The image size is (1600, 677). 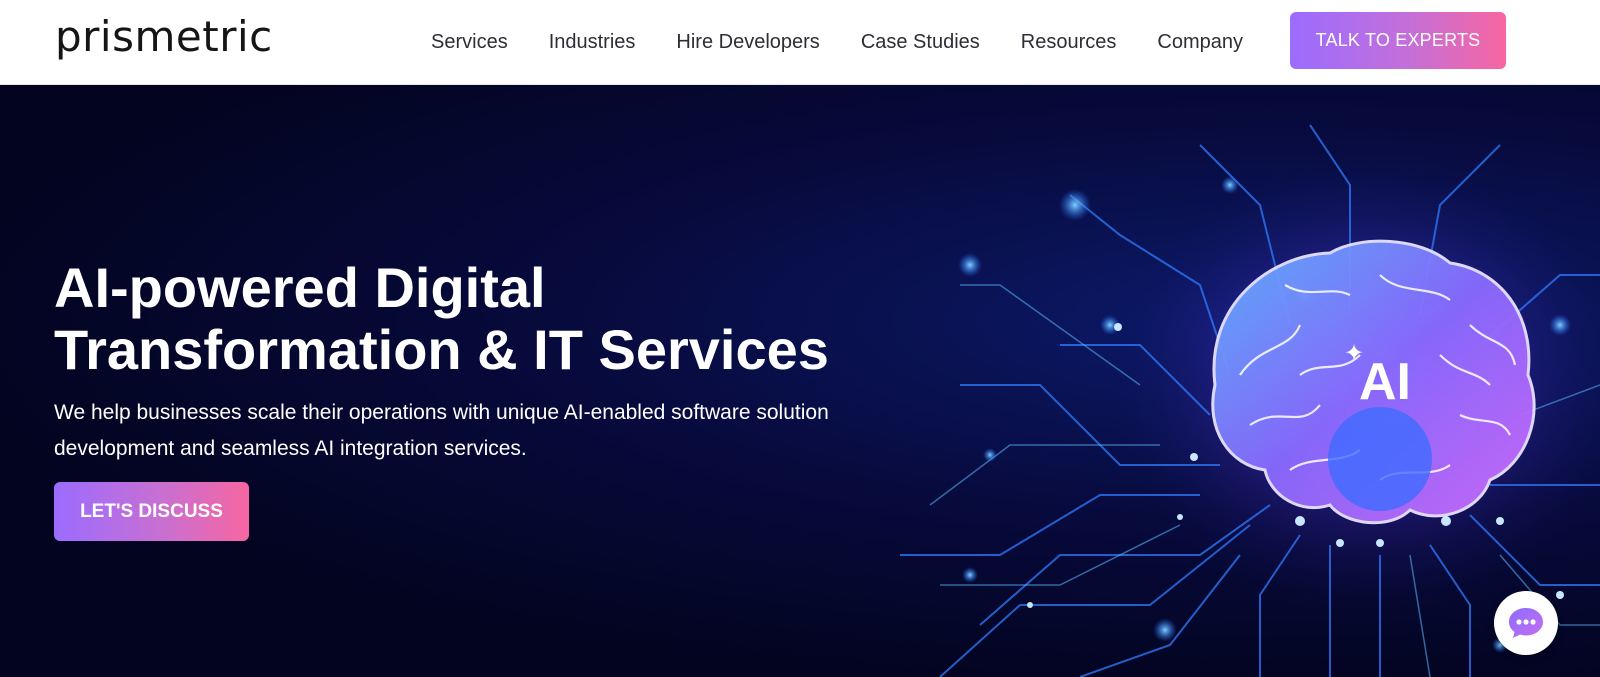 I want to click on ai-badge-label: AI, so click(x=1385, y=382).